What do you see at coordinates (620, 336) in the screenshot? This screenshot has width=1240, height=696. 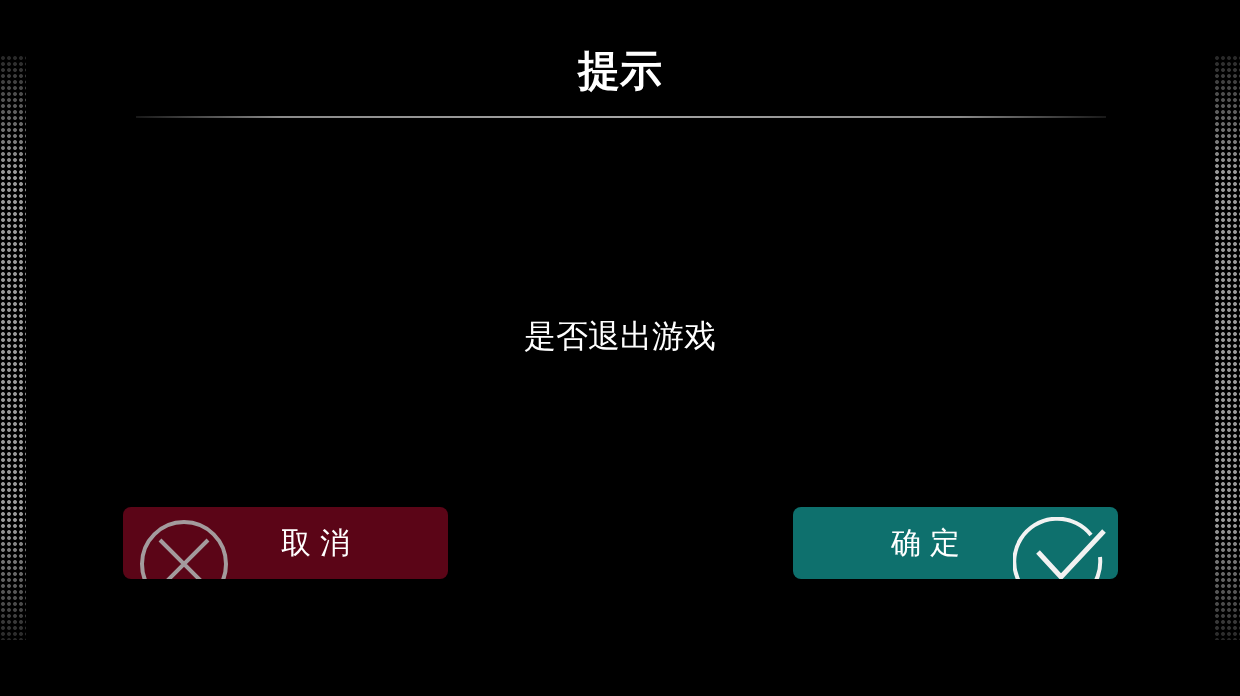 I see `dialog-message: 是否退出游戏` at bounding box center [620, 336].